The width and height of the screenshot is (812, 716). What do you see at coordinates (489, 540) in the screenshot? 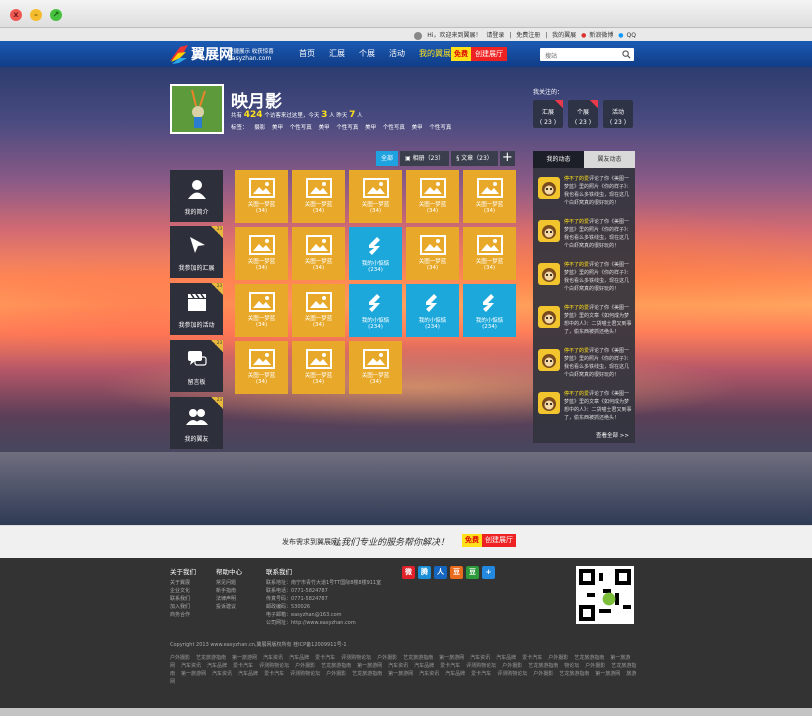
I see `slogan-create-button: 免费 创建展厅` at bounding box center [489, 540].